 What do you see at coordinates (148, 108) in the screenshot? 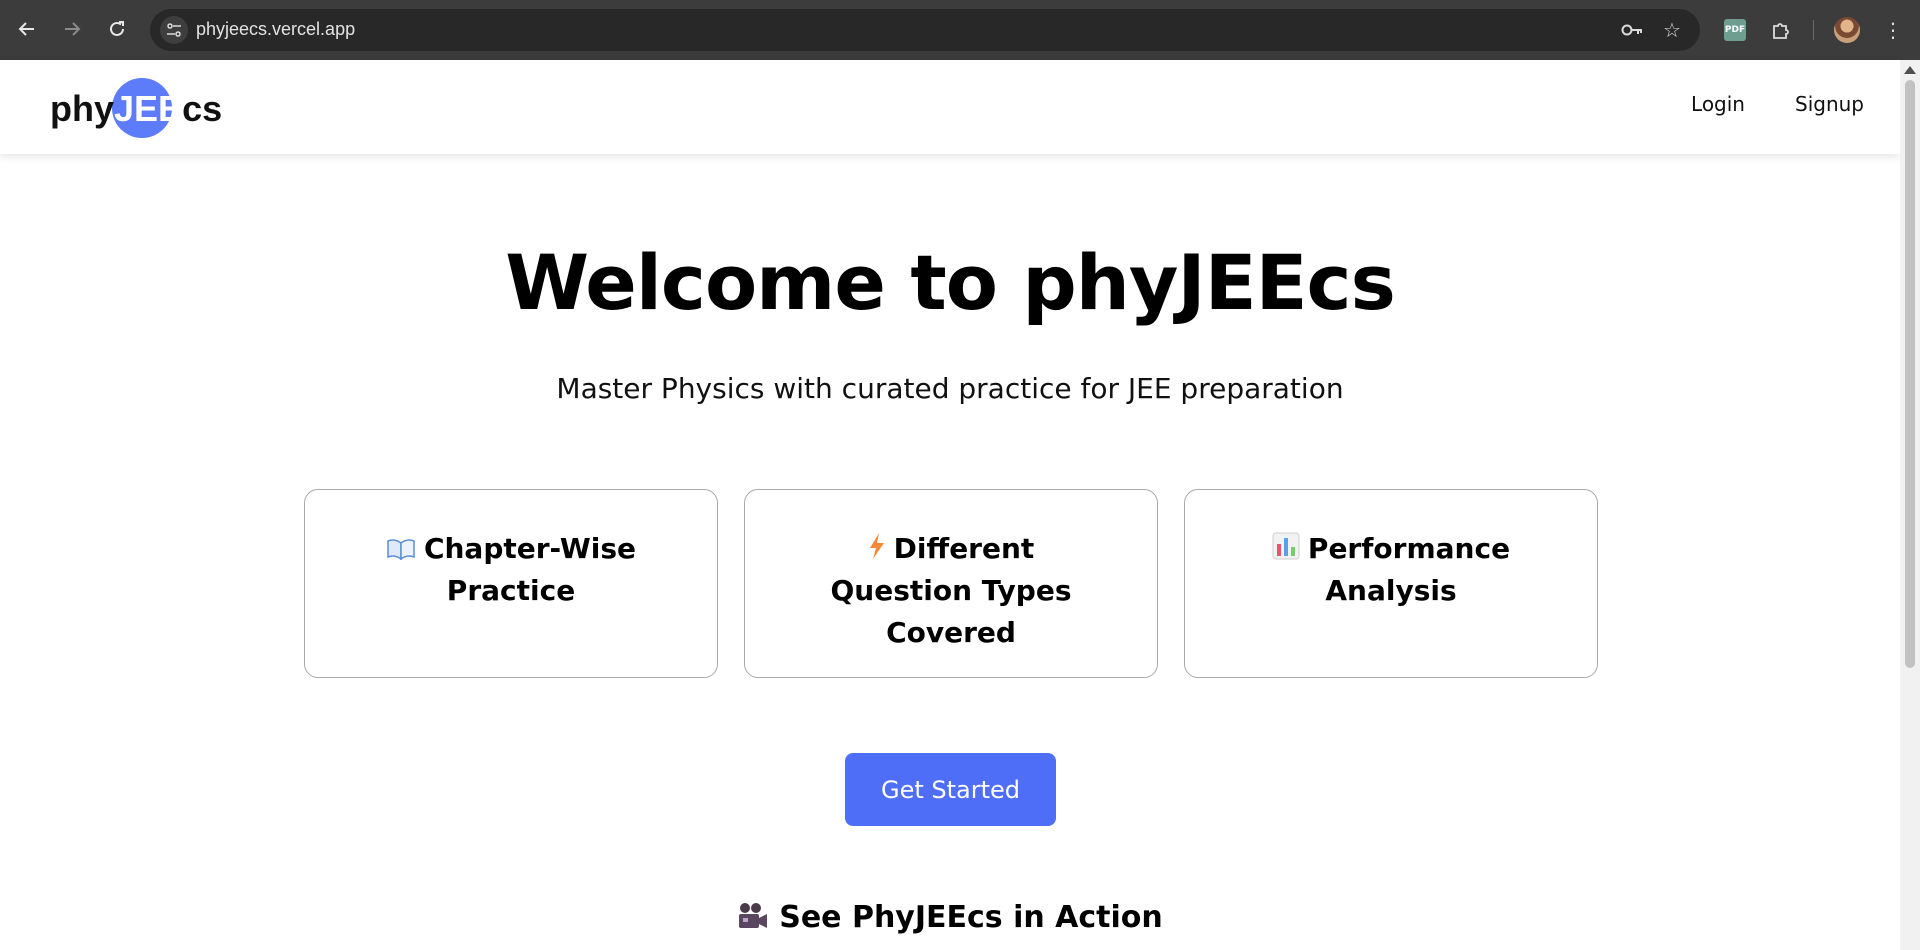
I see `logo-text-middle: JEE` at bounding box center [148, 108].